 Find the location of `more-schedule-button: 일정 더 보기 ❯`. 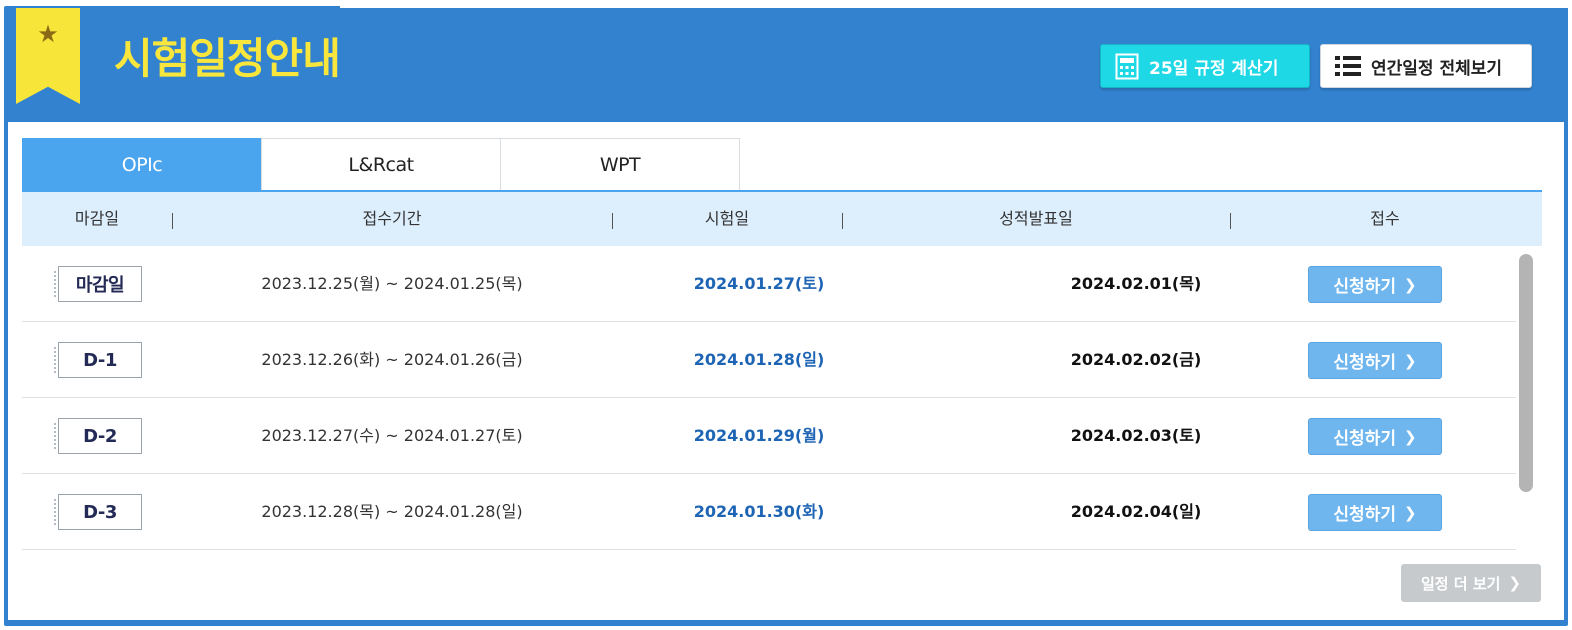

more-schedule-button: 일정 더 보기 ❯ is located at coordinates (1471, 583).